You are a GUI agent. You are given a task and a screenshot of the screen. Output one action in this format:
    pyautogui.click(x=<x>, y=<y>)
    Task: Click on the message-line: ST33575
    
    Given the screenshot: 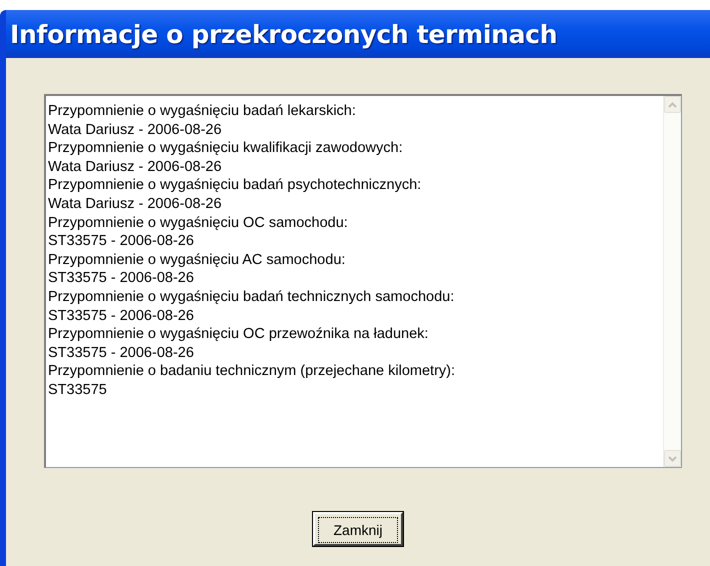 What is the action you would take?
    pyautogui.click(x=78, y=390)
    